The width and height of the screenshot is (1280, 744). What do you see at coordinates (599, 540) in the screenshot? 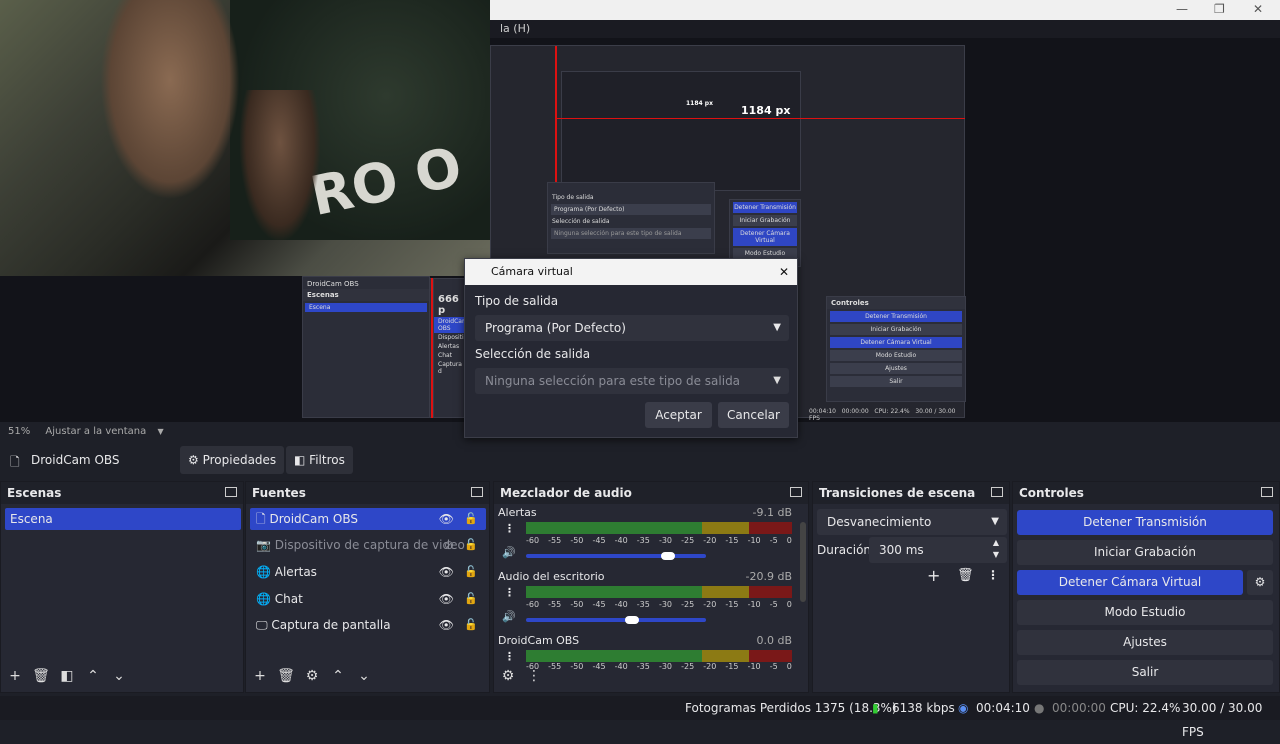
I see `scale-tick: -45` at bounding box center [599, 540].